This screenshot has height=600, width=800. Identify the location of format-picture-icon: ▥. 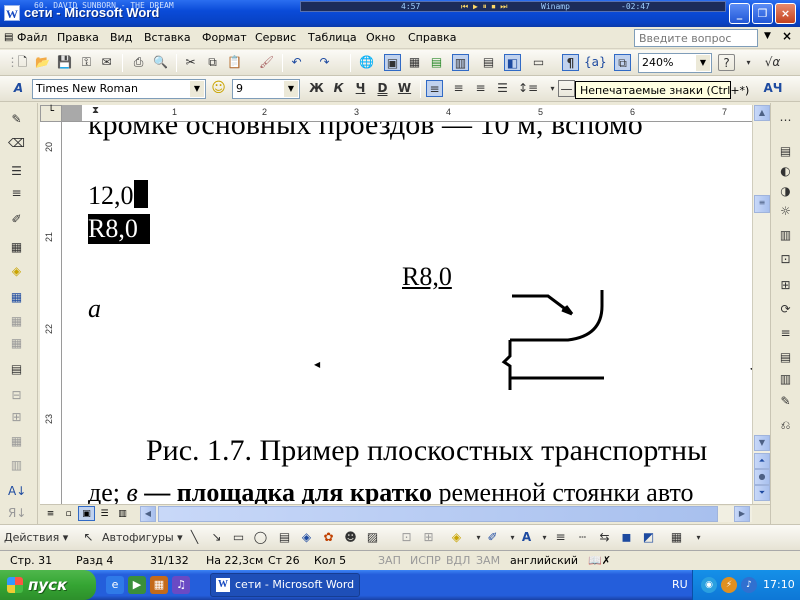
(785, 379).